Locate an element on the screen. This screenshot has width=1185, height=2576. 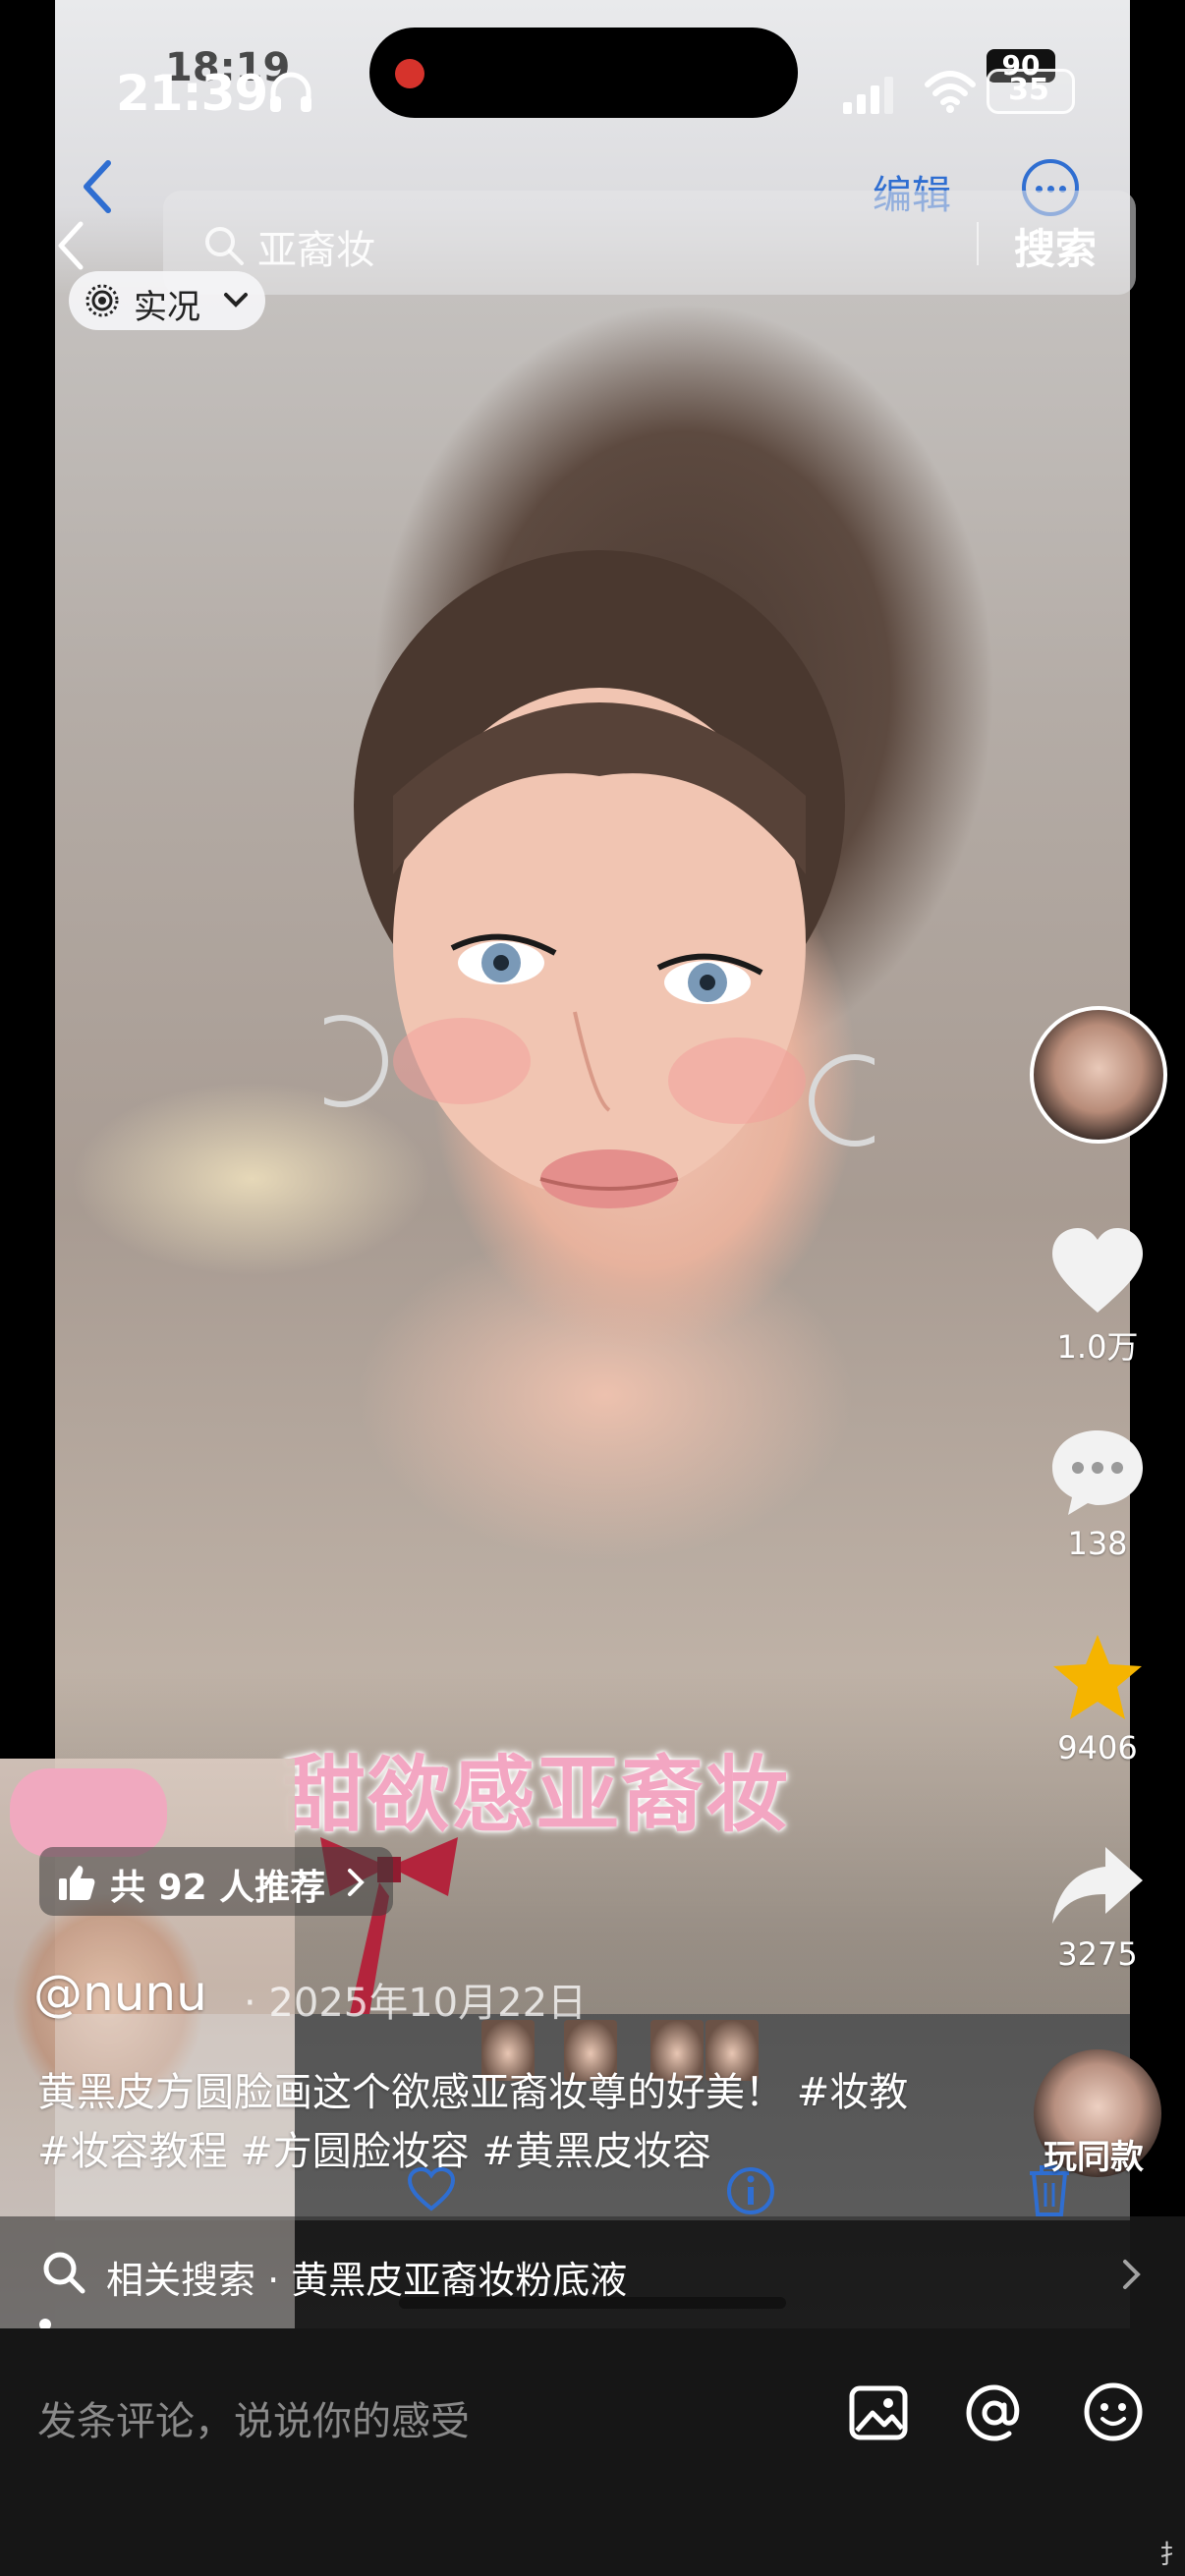
back-chevron-icon is located at coordinates (99, 186).